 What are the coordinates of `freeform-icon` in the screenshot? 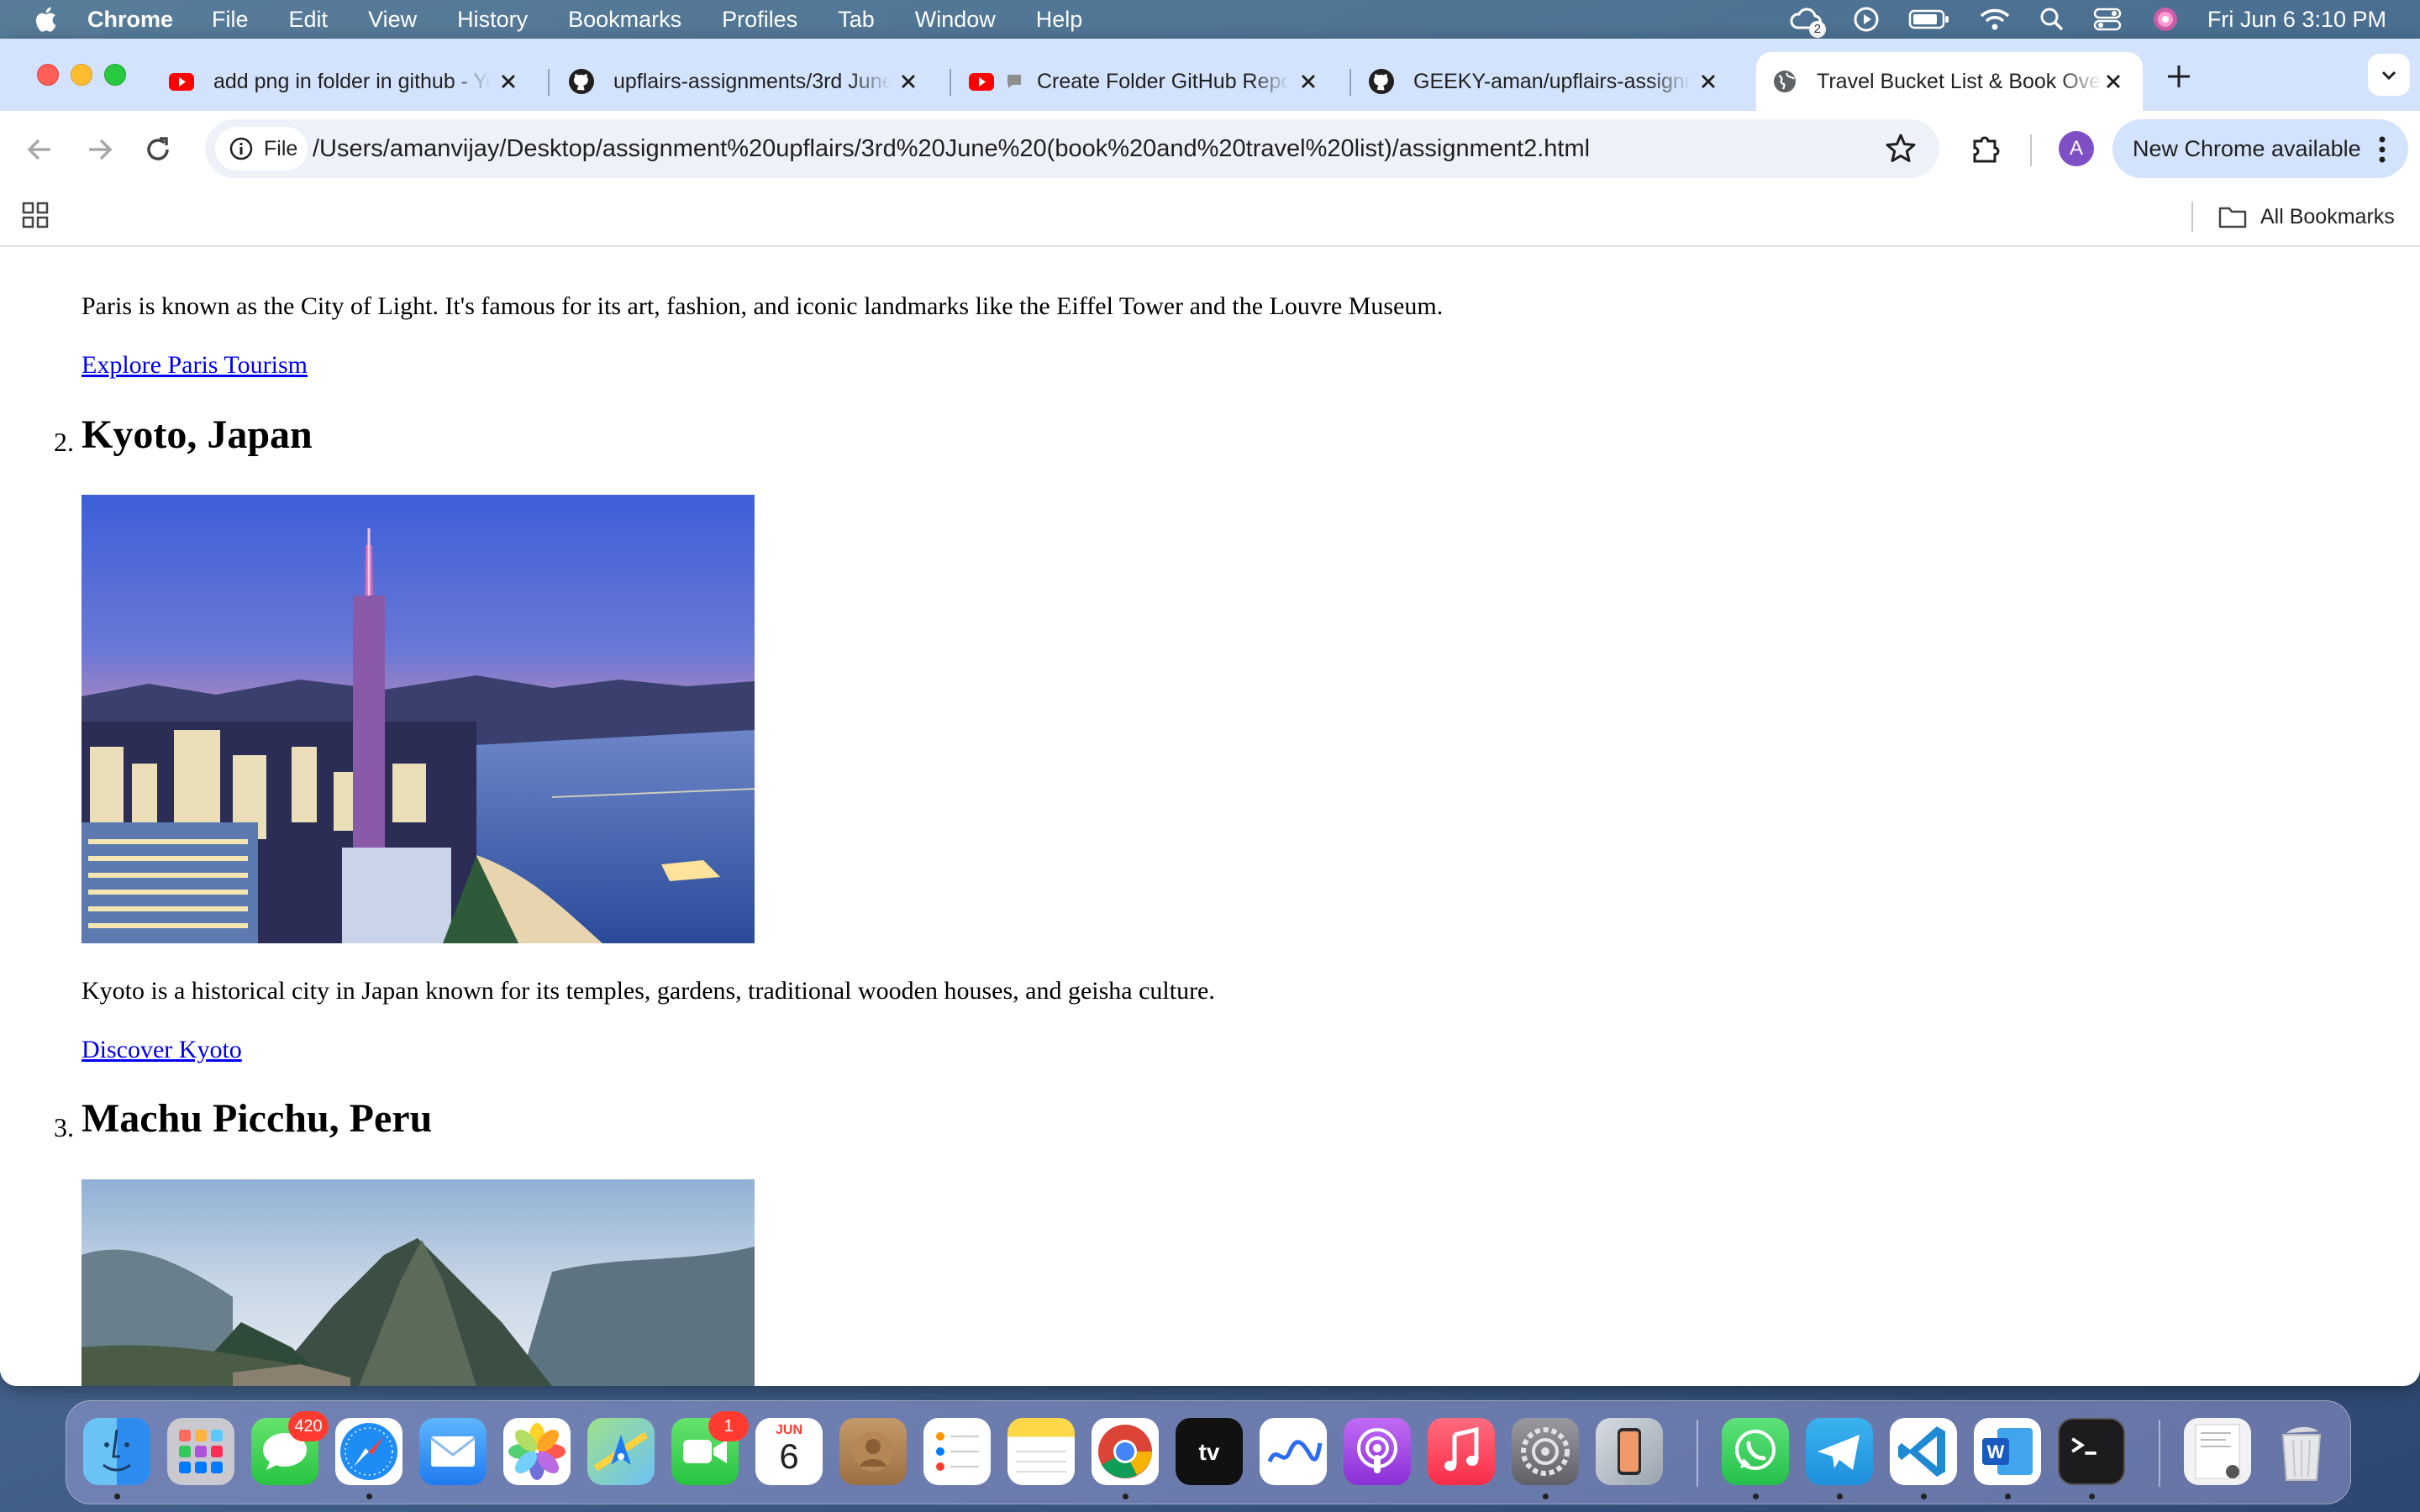 It's located at (1293, 1451).